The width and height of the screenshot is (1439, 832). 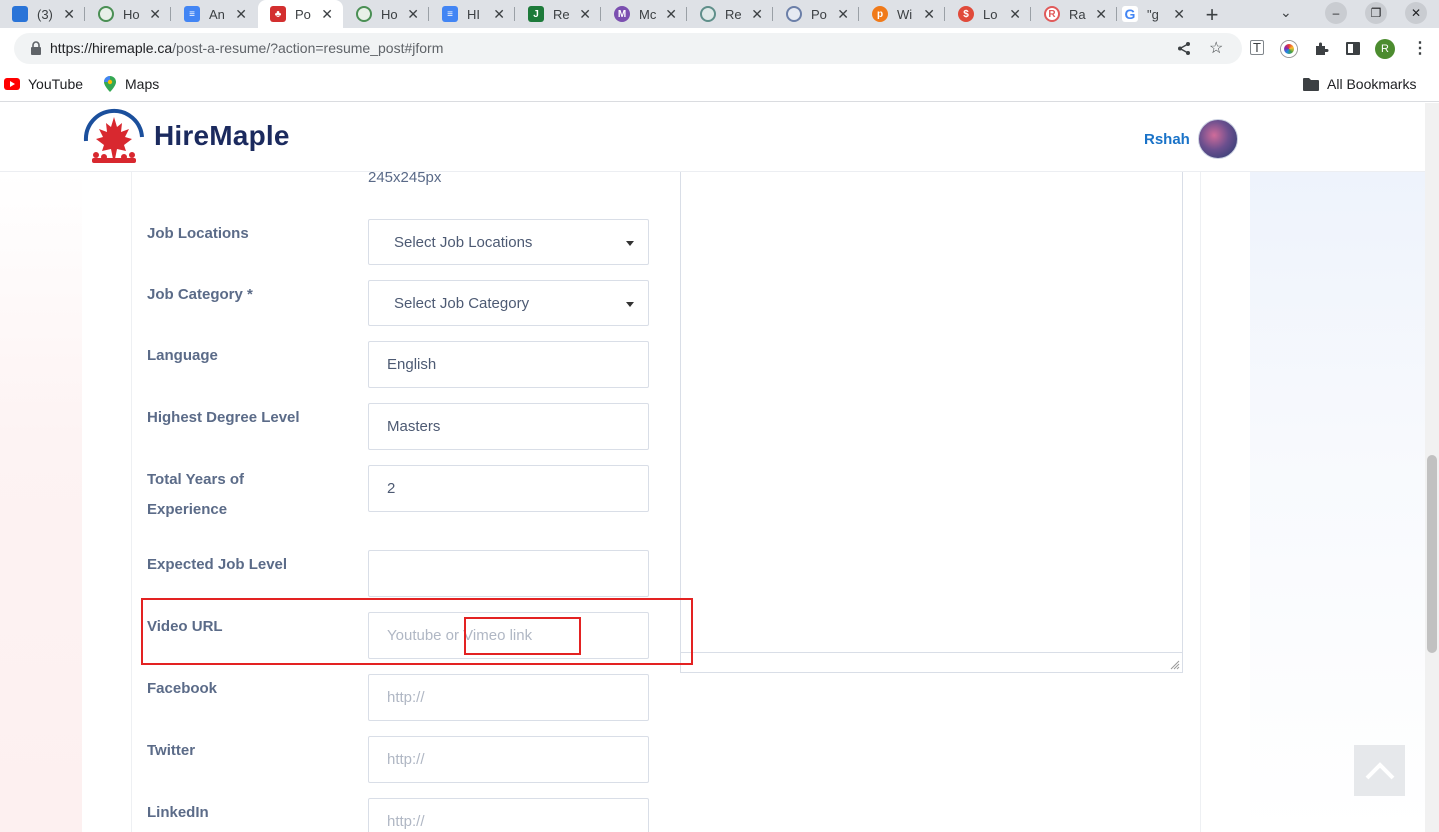 I want to click on user-name: Rshah, so click(x=1167, y=139).